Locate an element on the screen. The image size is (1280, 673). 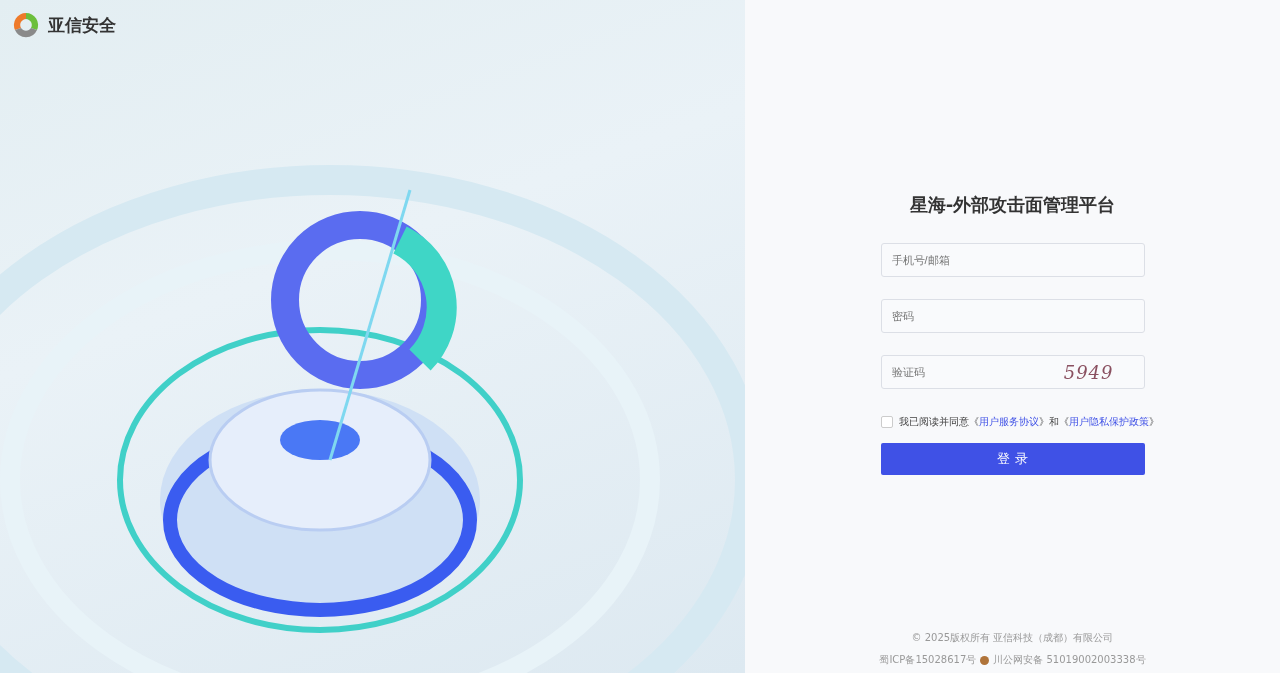
copyright-text: © 2025版权所有 亚信科技（成都）有限公司 is located at coordinates (1012, 638).